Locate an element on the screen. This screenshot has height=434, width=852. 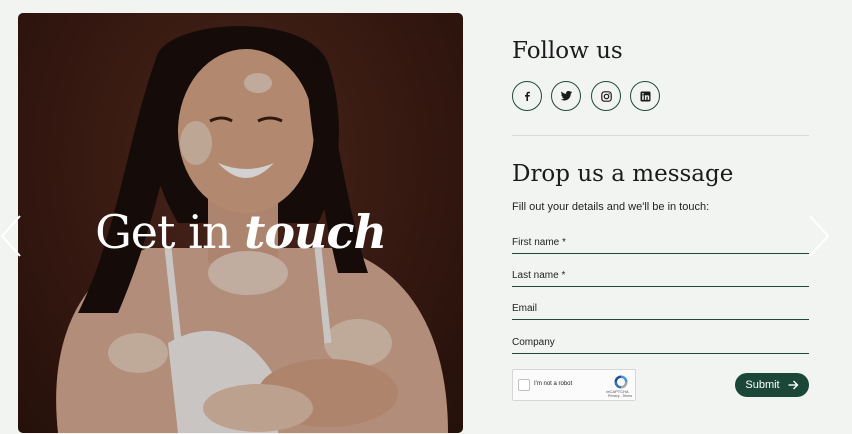
submit-label: Submit is located at coordinates (762, 385).